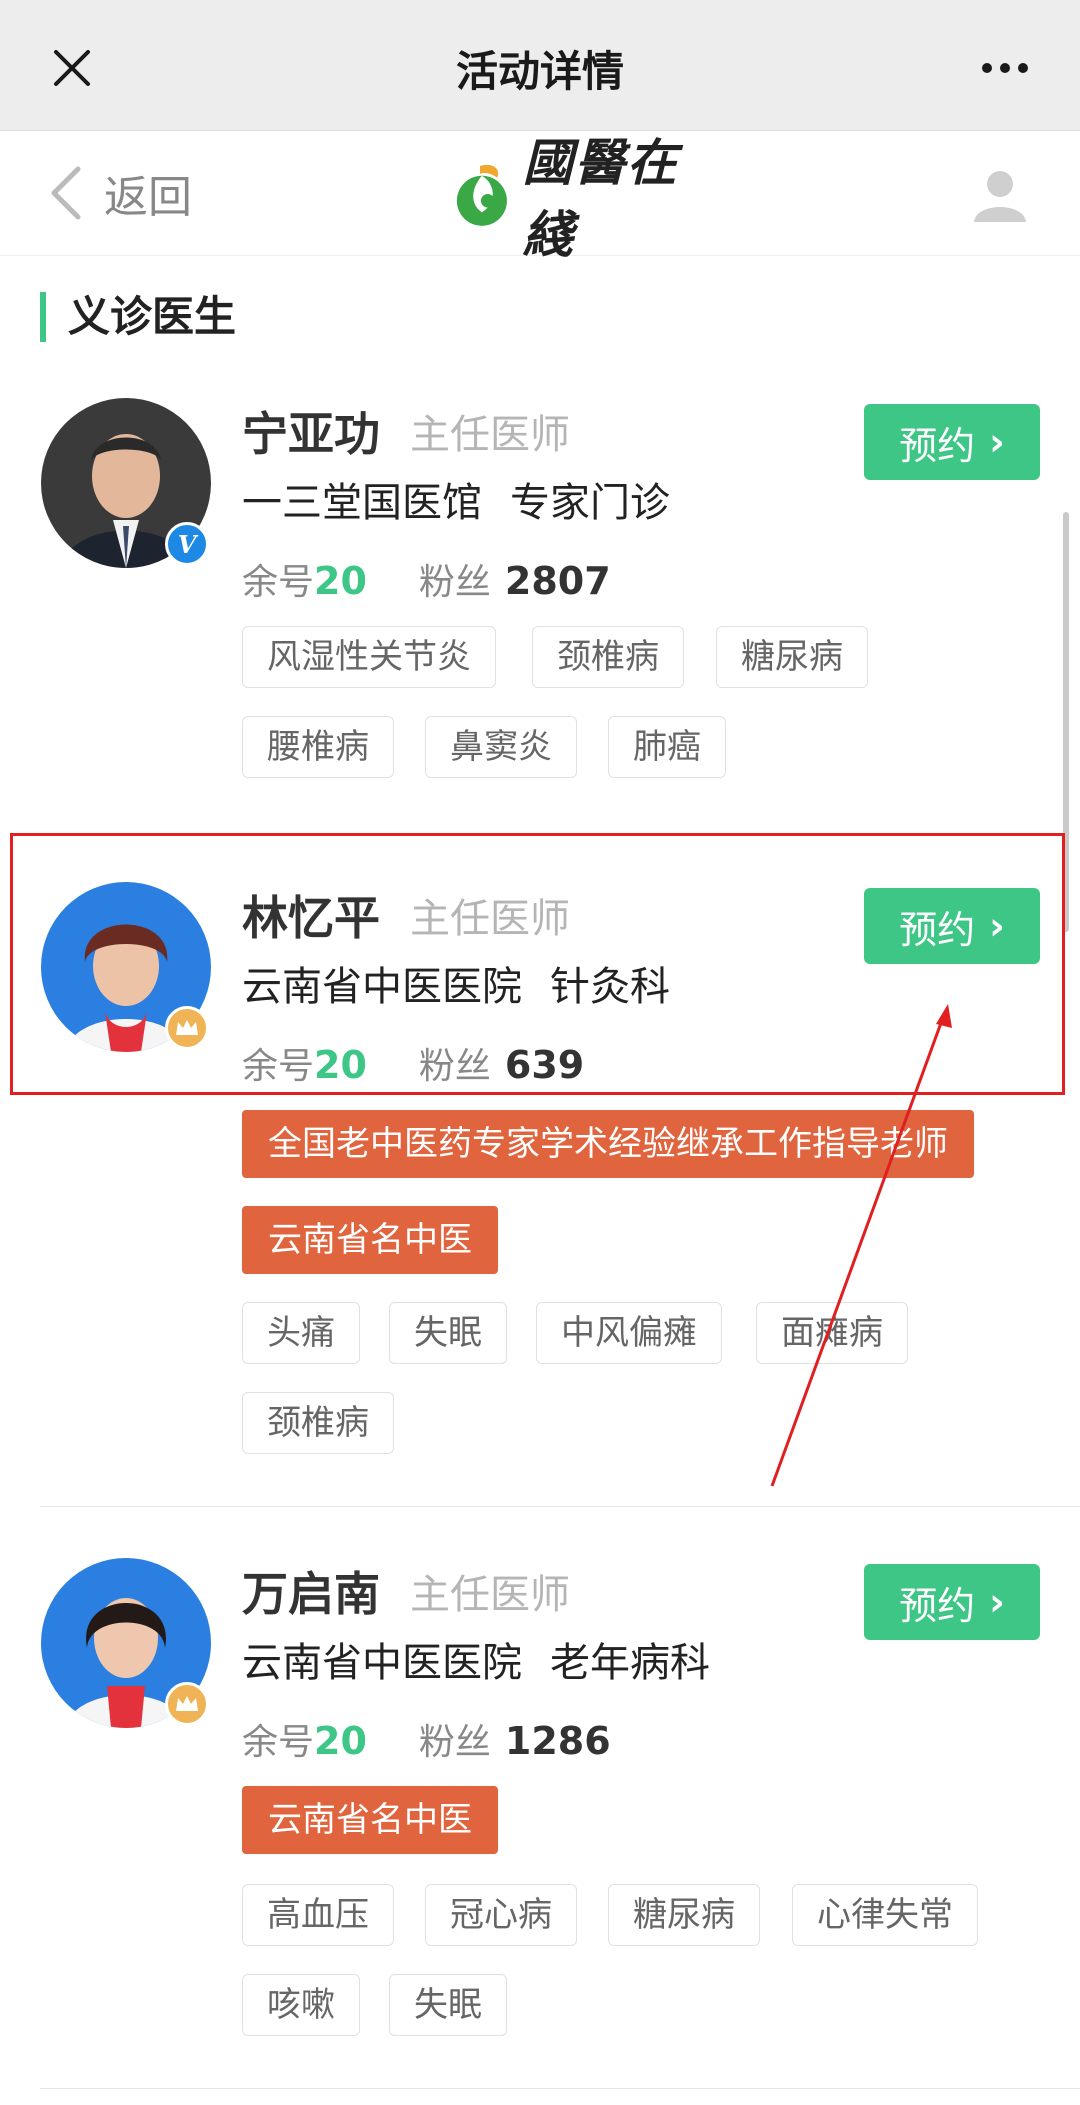 This screenshot has width=1080, height=2105. I want to click on hospital-name: 一三堂国医馆, so click(362, 503).